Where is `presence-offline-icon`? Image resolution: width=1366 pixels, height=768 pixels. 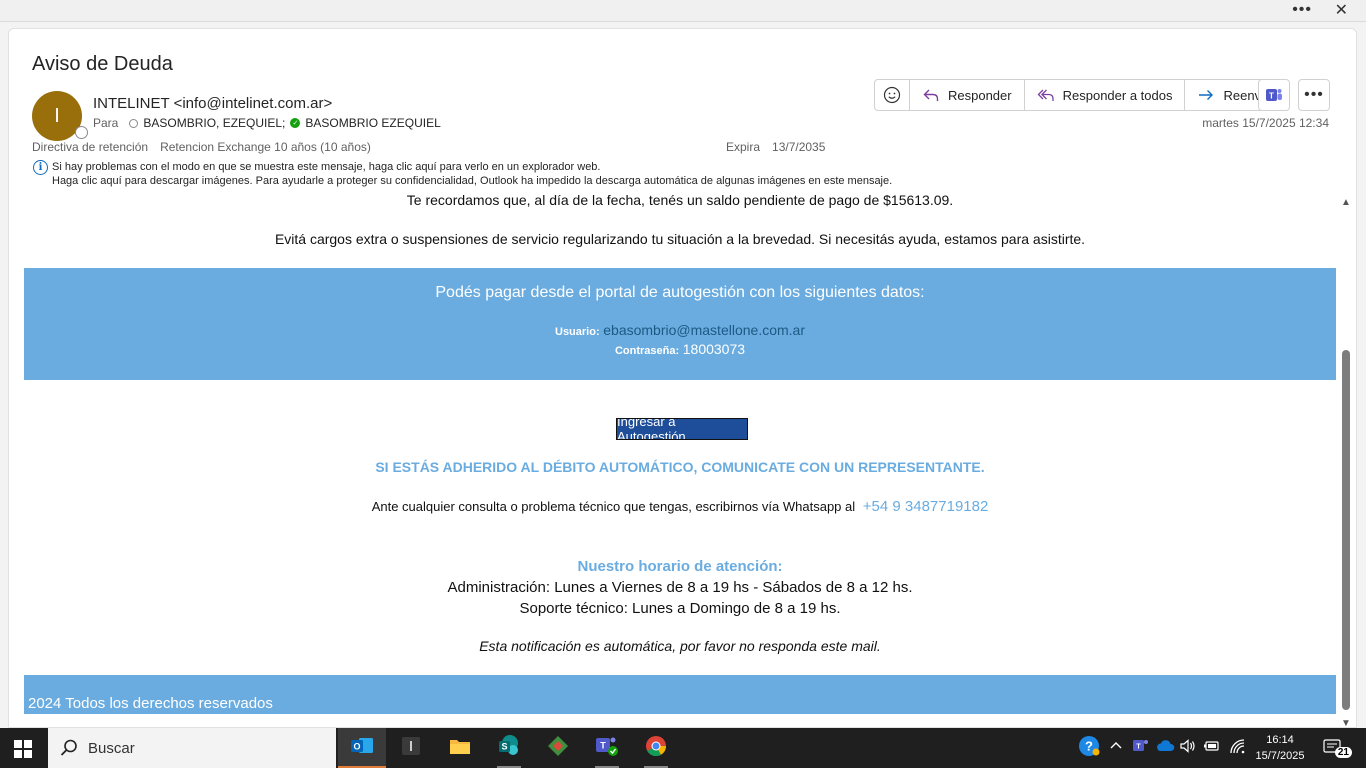
presence-offline-icon is located at coordinates (81, 132).